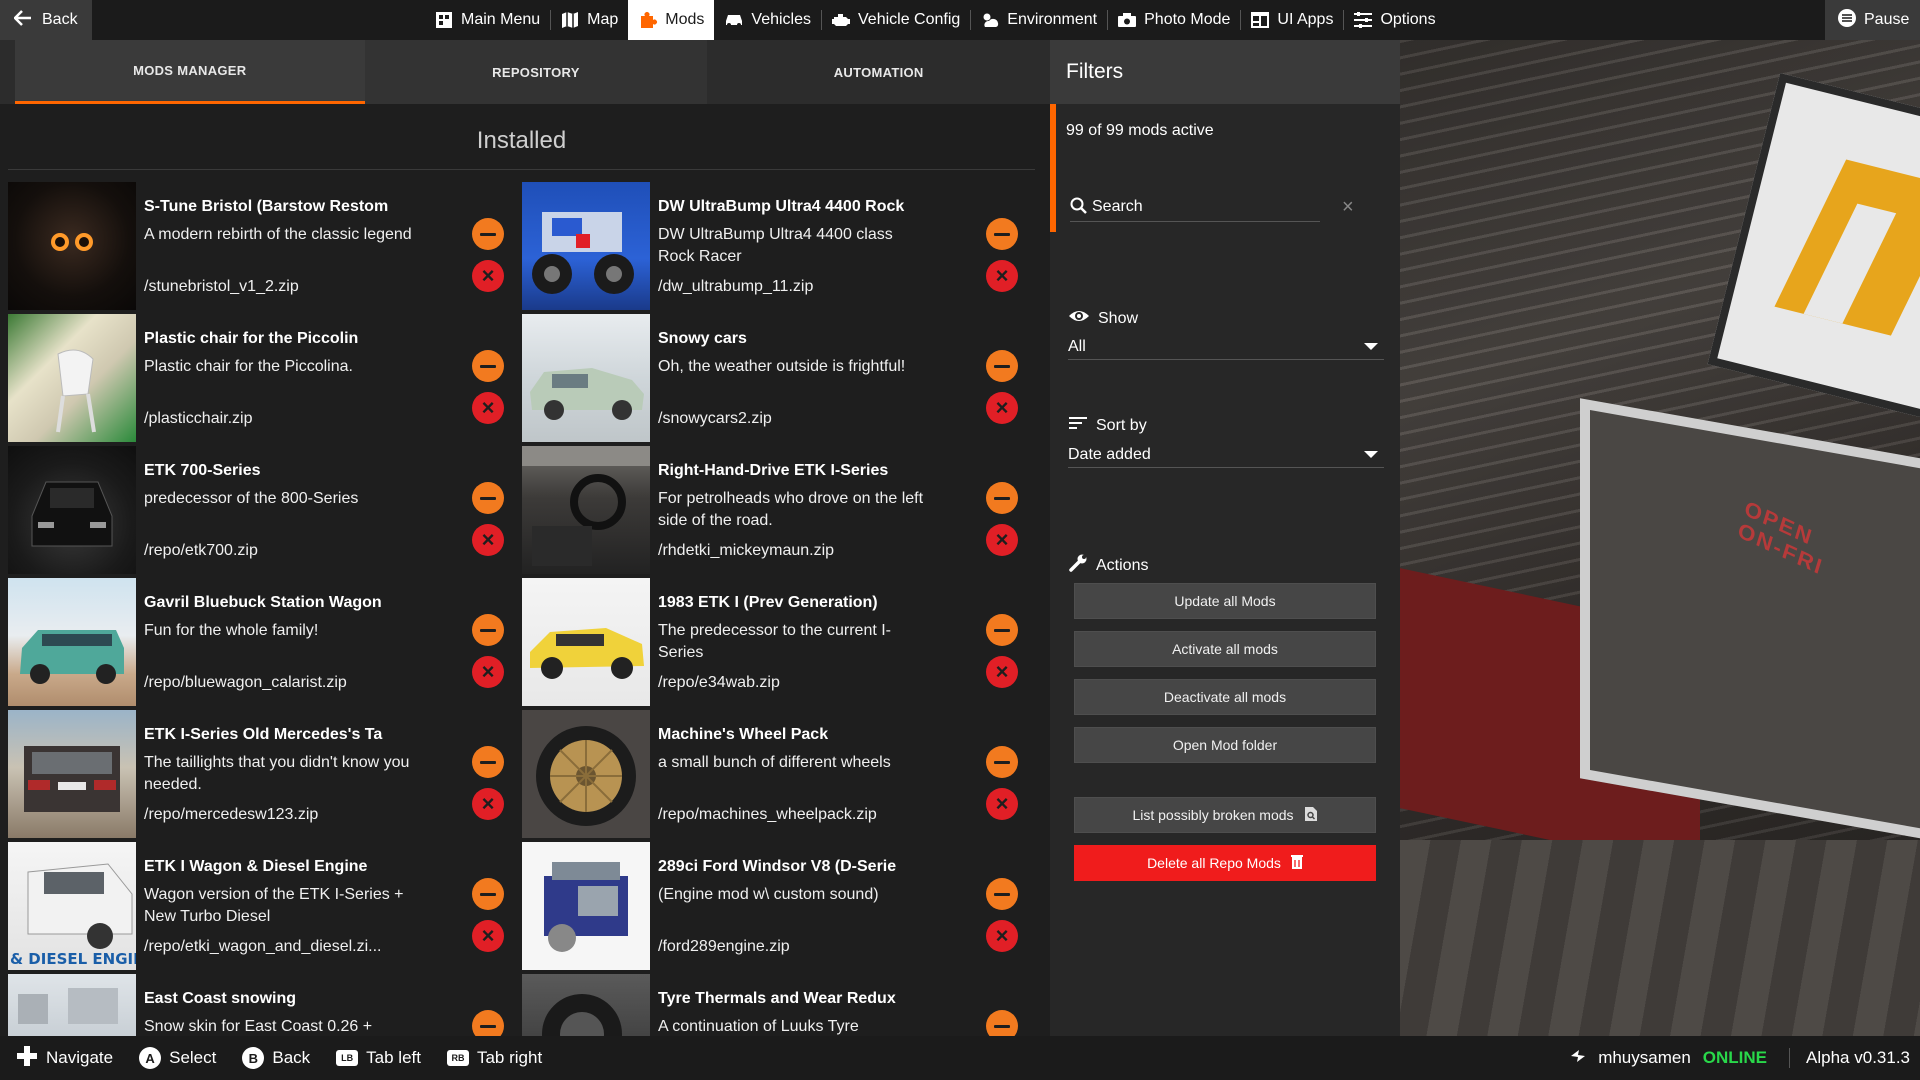  Describe the element at coordinates (220, 998) in the screenshot. I see `mod-title: East Coast snowing` at that location.